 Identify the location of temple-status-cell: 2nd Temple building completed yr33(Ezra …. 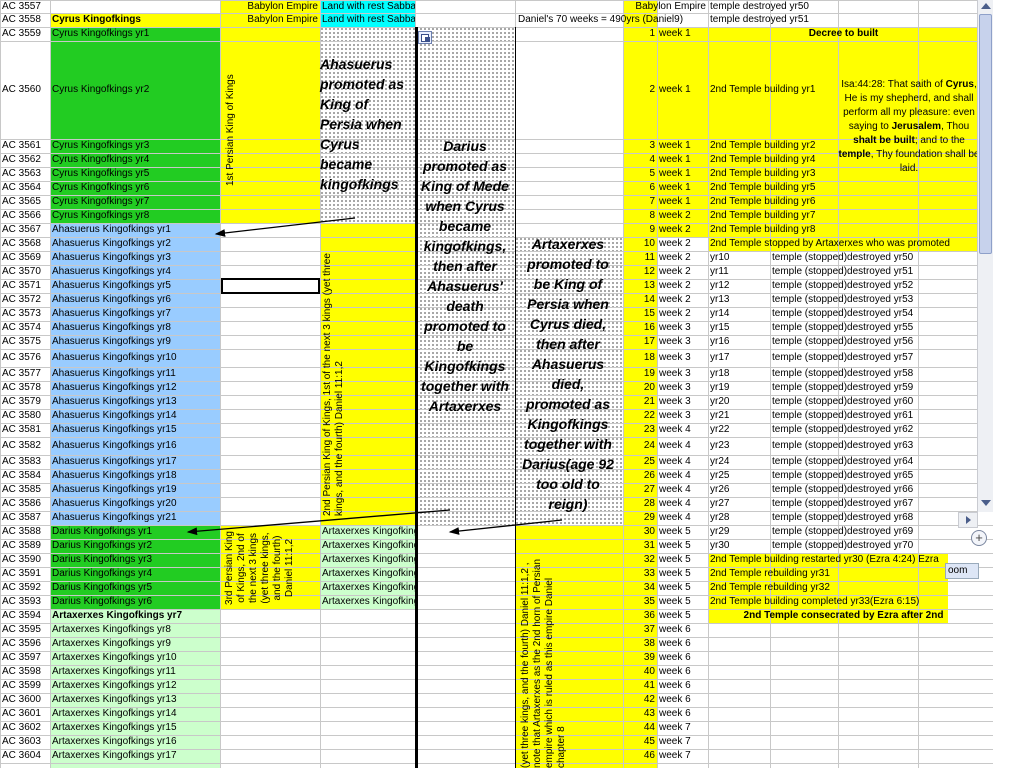
(842, 602).